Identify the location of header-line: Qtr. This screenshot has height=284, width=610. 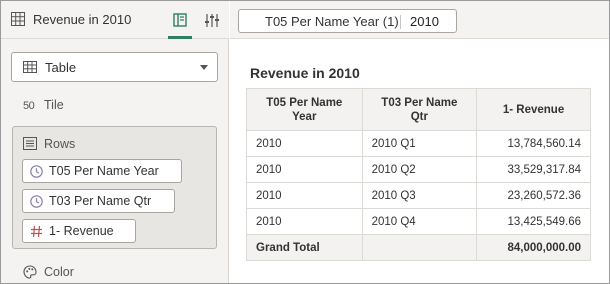
(419, 116).